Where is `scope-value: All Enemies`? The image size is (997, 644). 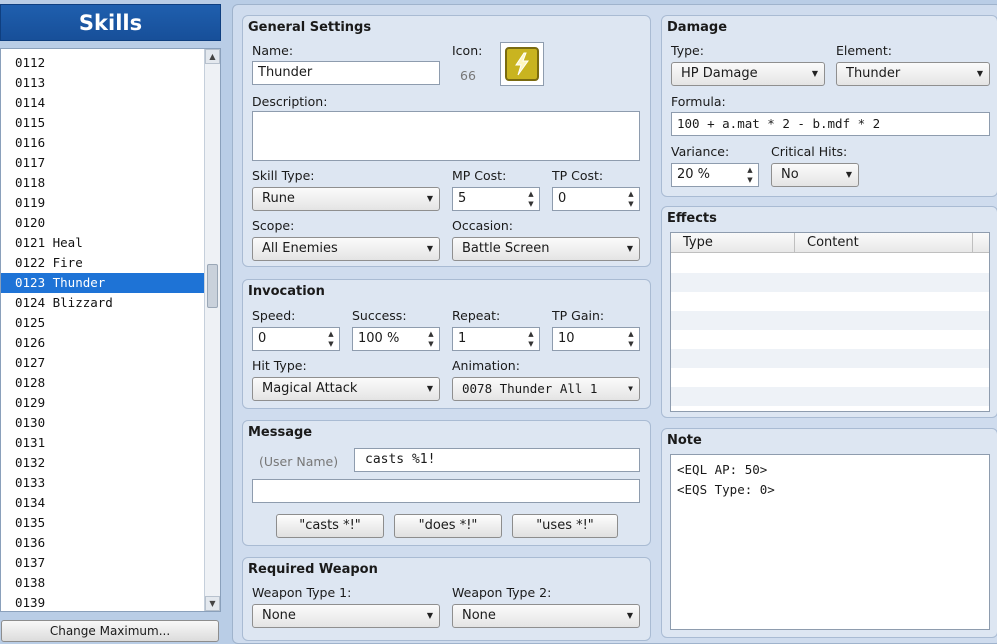
scope-value: All Enemies is located at coordinates (300, 248).